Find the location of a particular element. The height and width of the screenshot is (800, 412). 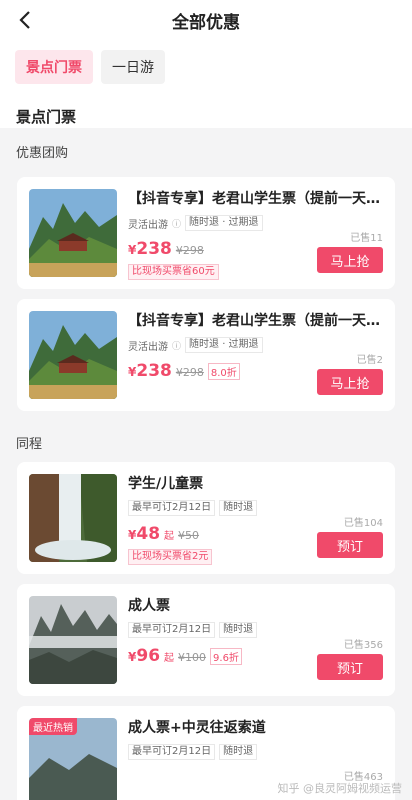

original-price: ¥50 is located at coordinates (189, 535).